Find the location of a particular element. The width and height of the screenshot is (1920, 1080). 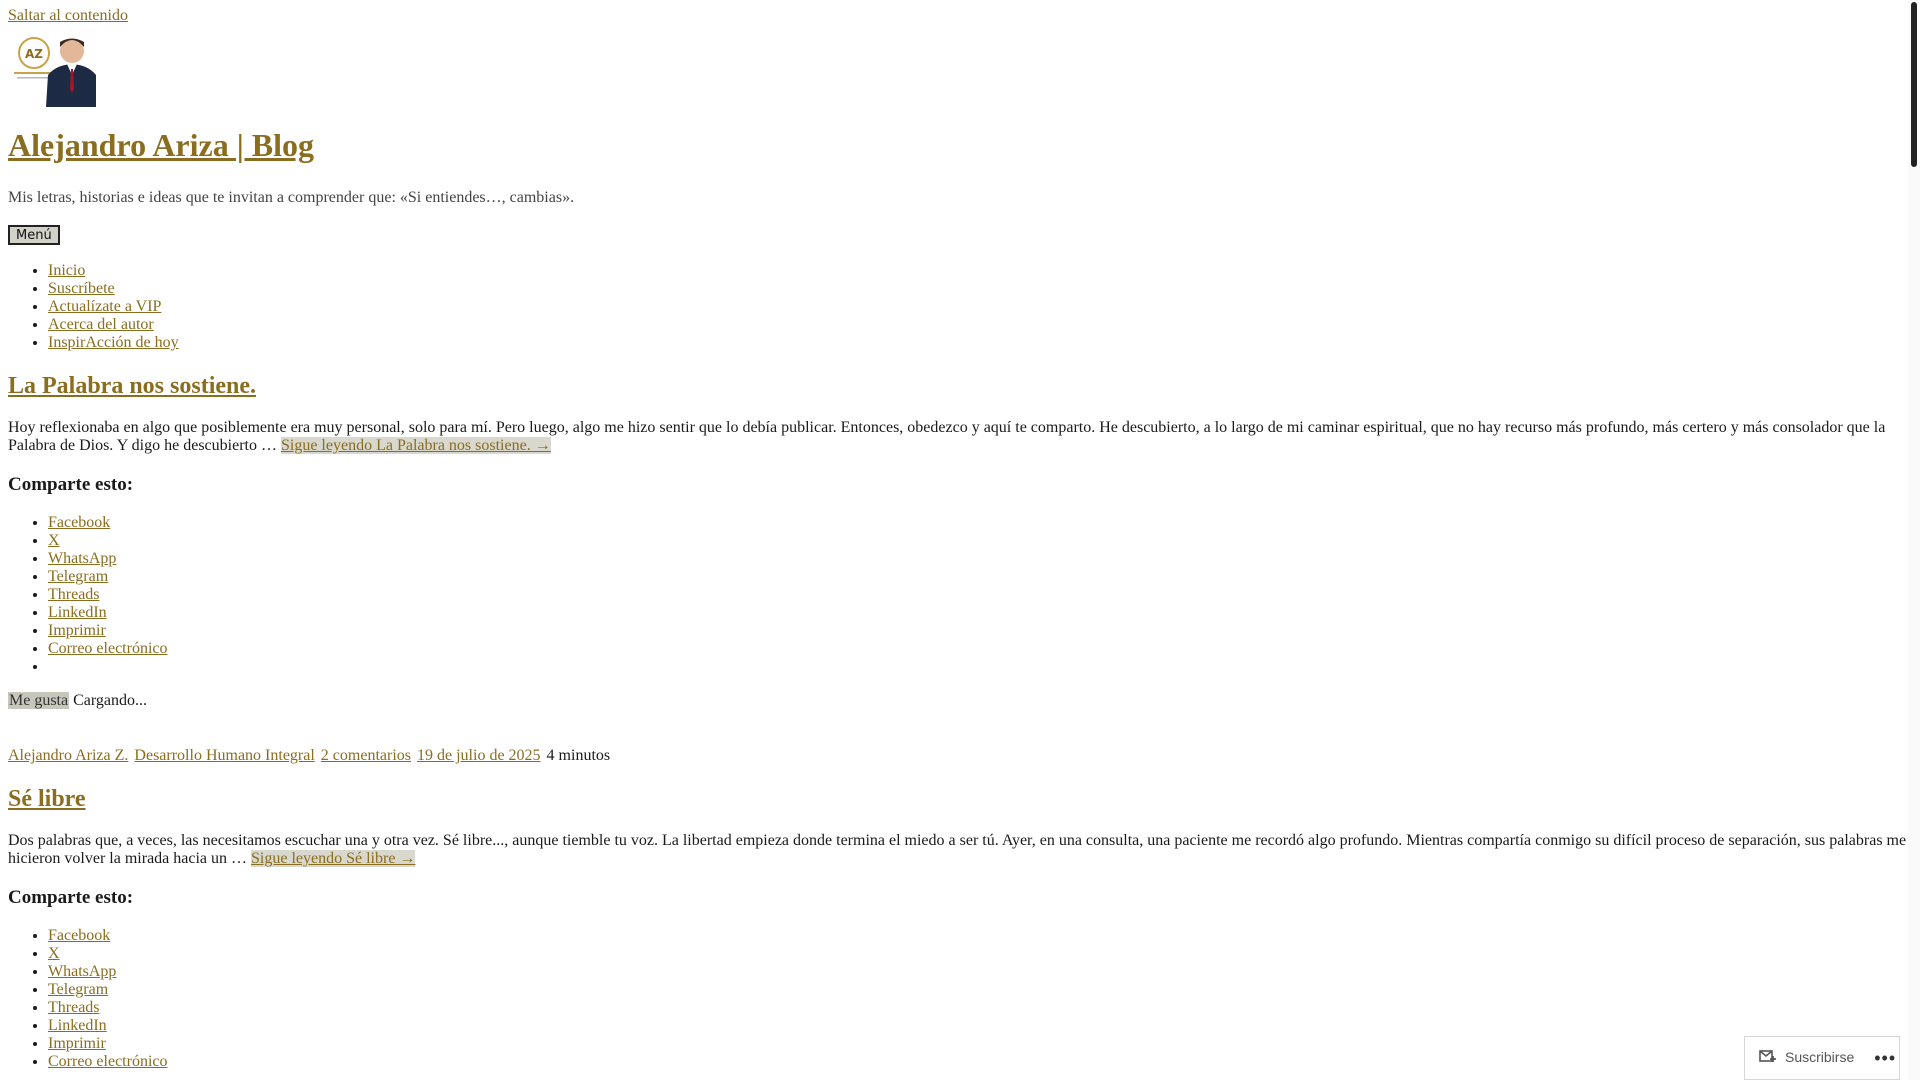

subscribe-bar: Suscribirse ••• is located at coordinates (1822, 1058).